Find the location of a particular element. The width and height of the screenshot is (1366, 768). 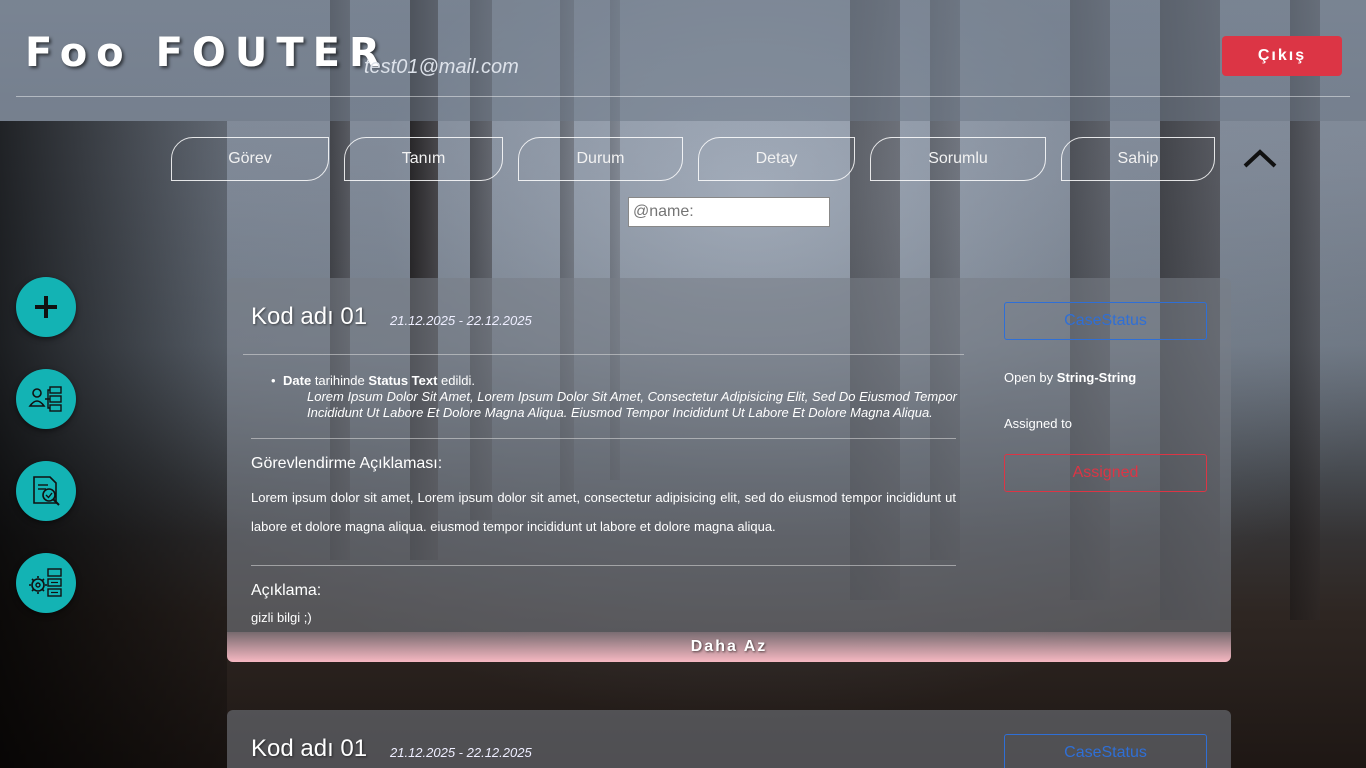

open-by-label: Open by String-String is located at coordinates (1070, 377).